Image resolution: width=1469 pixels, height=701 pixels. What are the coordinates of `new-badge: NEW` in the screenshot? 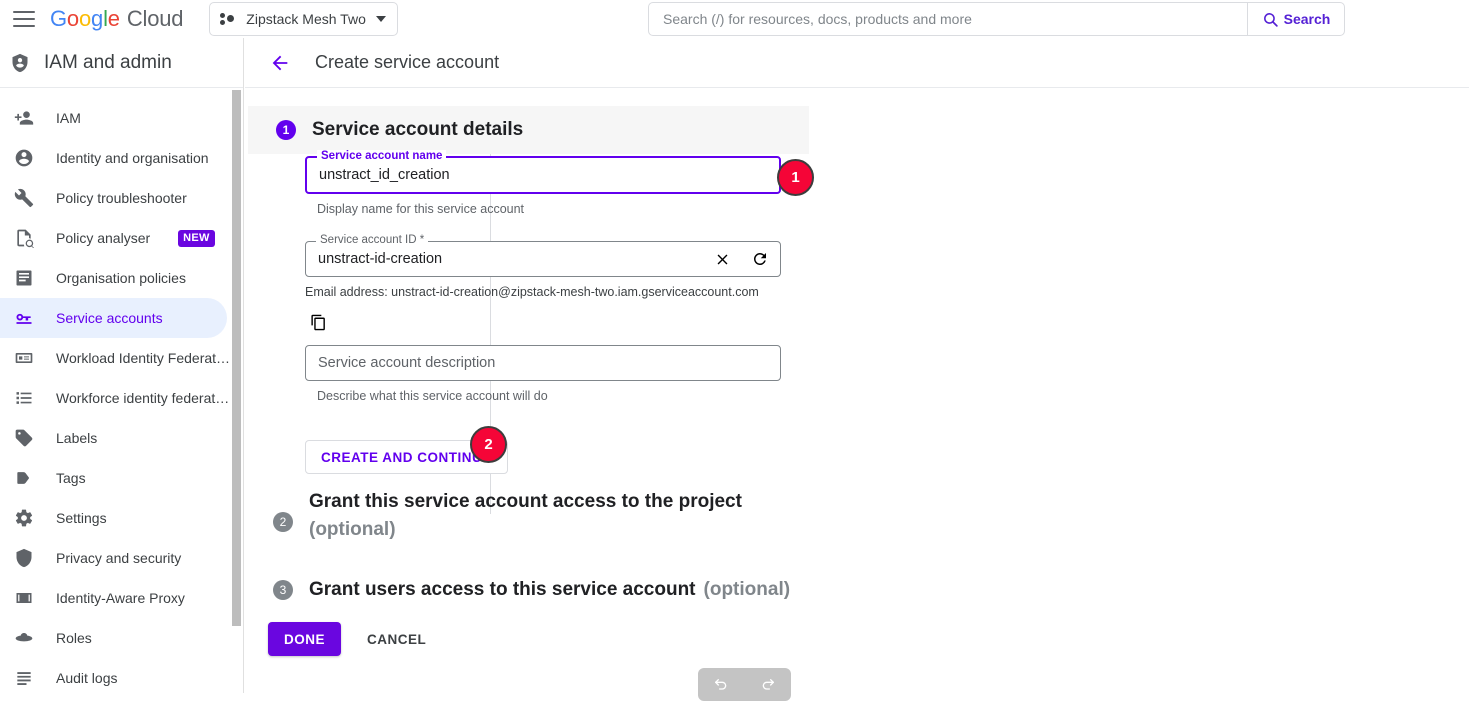 It's located at (196, 238).